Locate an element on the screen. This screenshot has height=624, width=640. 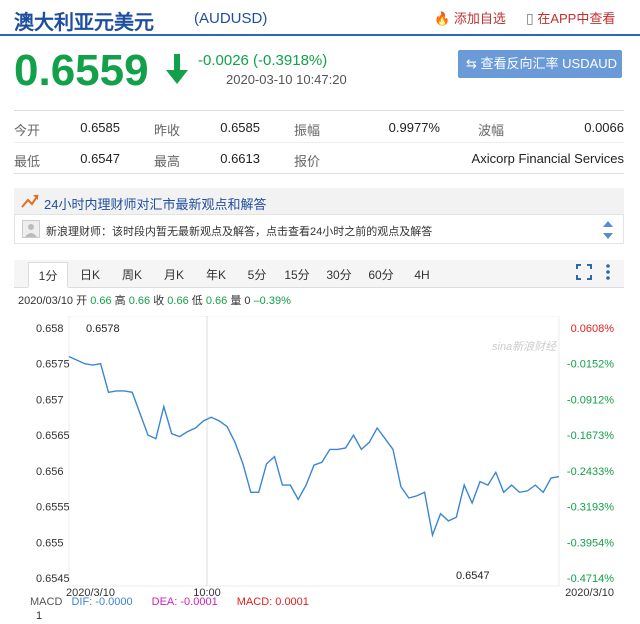
y-tick-label: 0.657 is located at coordinates (50, 400).